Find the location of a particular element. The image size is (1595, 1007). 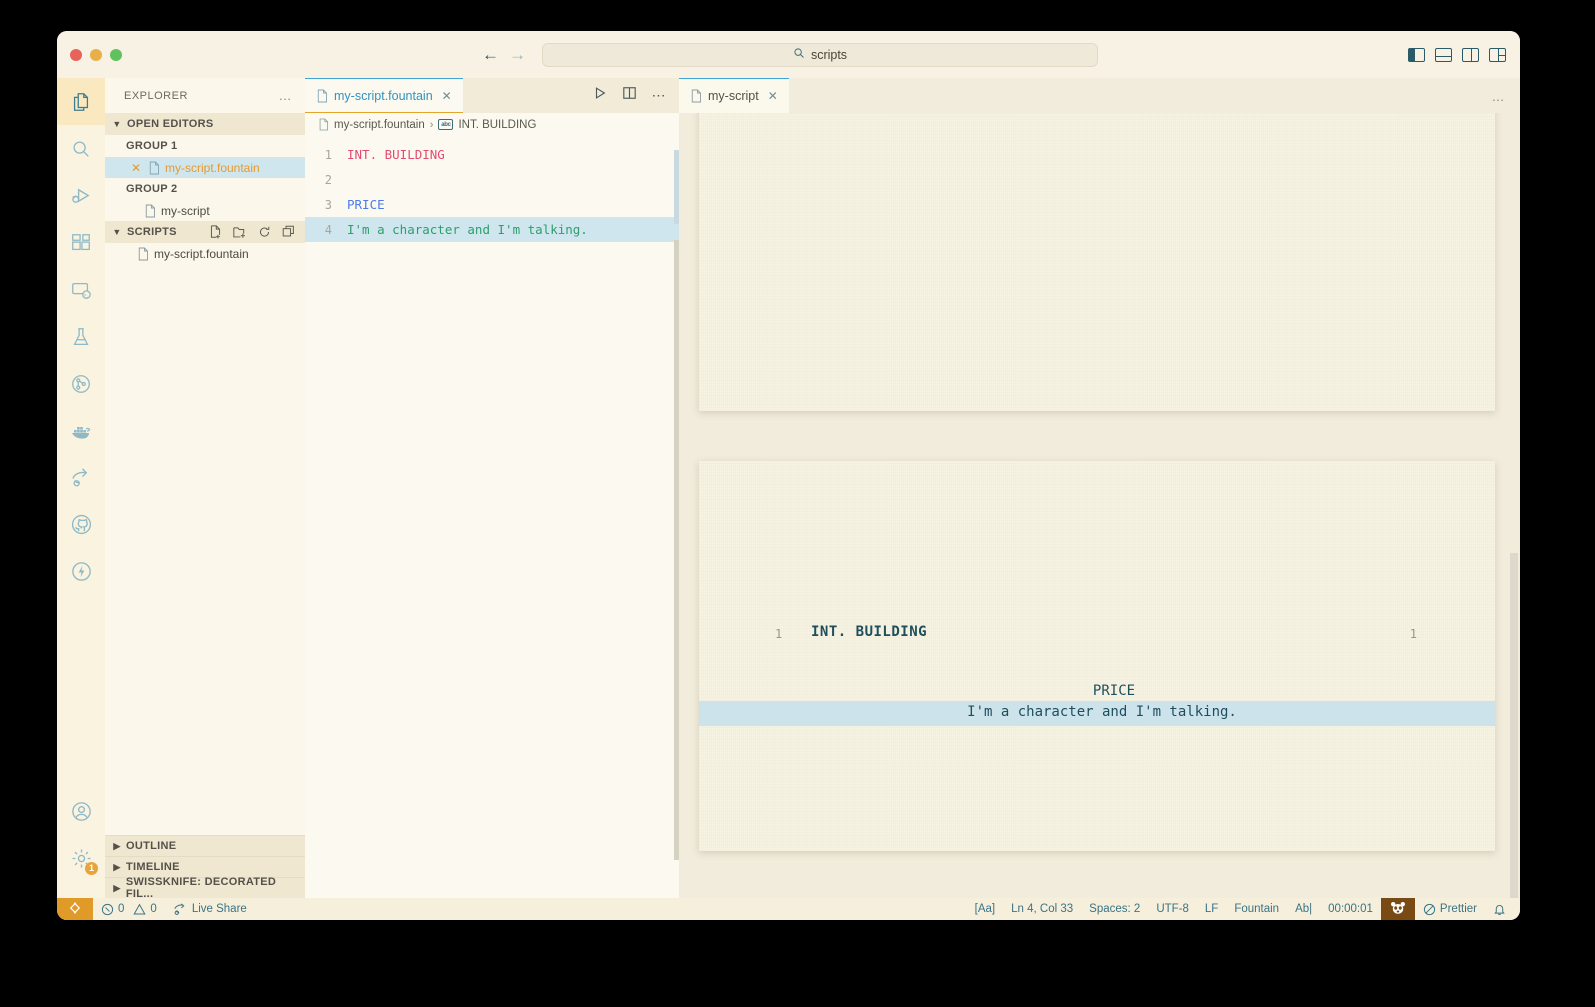

open-editors-group-1-label: GROUP 1 is located at coordinates (152, 146).